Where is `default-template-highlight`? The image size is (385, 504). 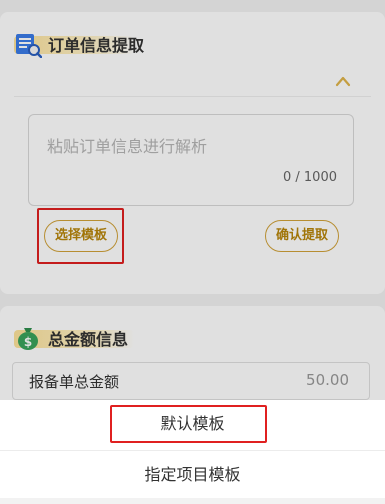 default-template-highlight is located at coordinates (188, 424).